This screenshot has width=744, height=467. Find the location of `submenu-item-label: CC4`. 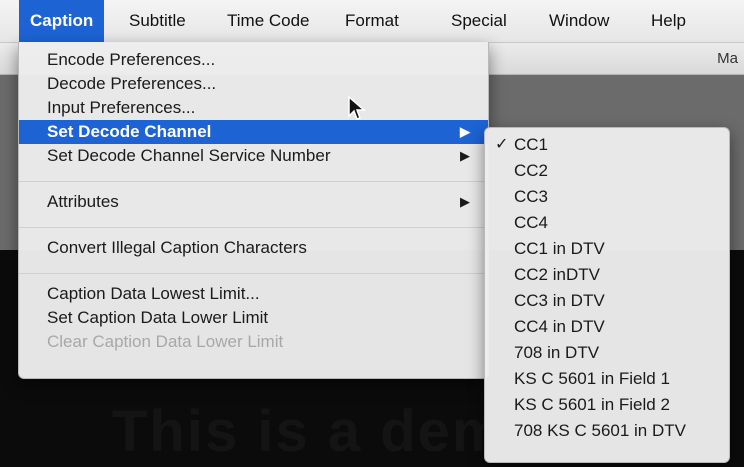

submenu-item-label: CC4 is located at coordinates (531, 222).